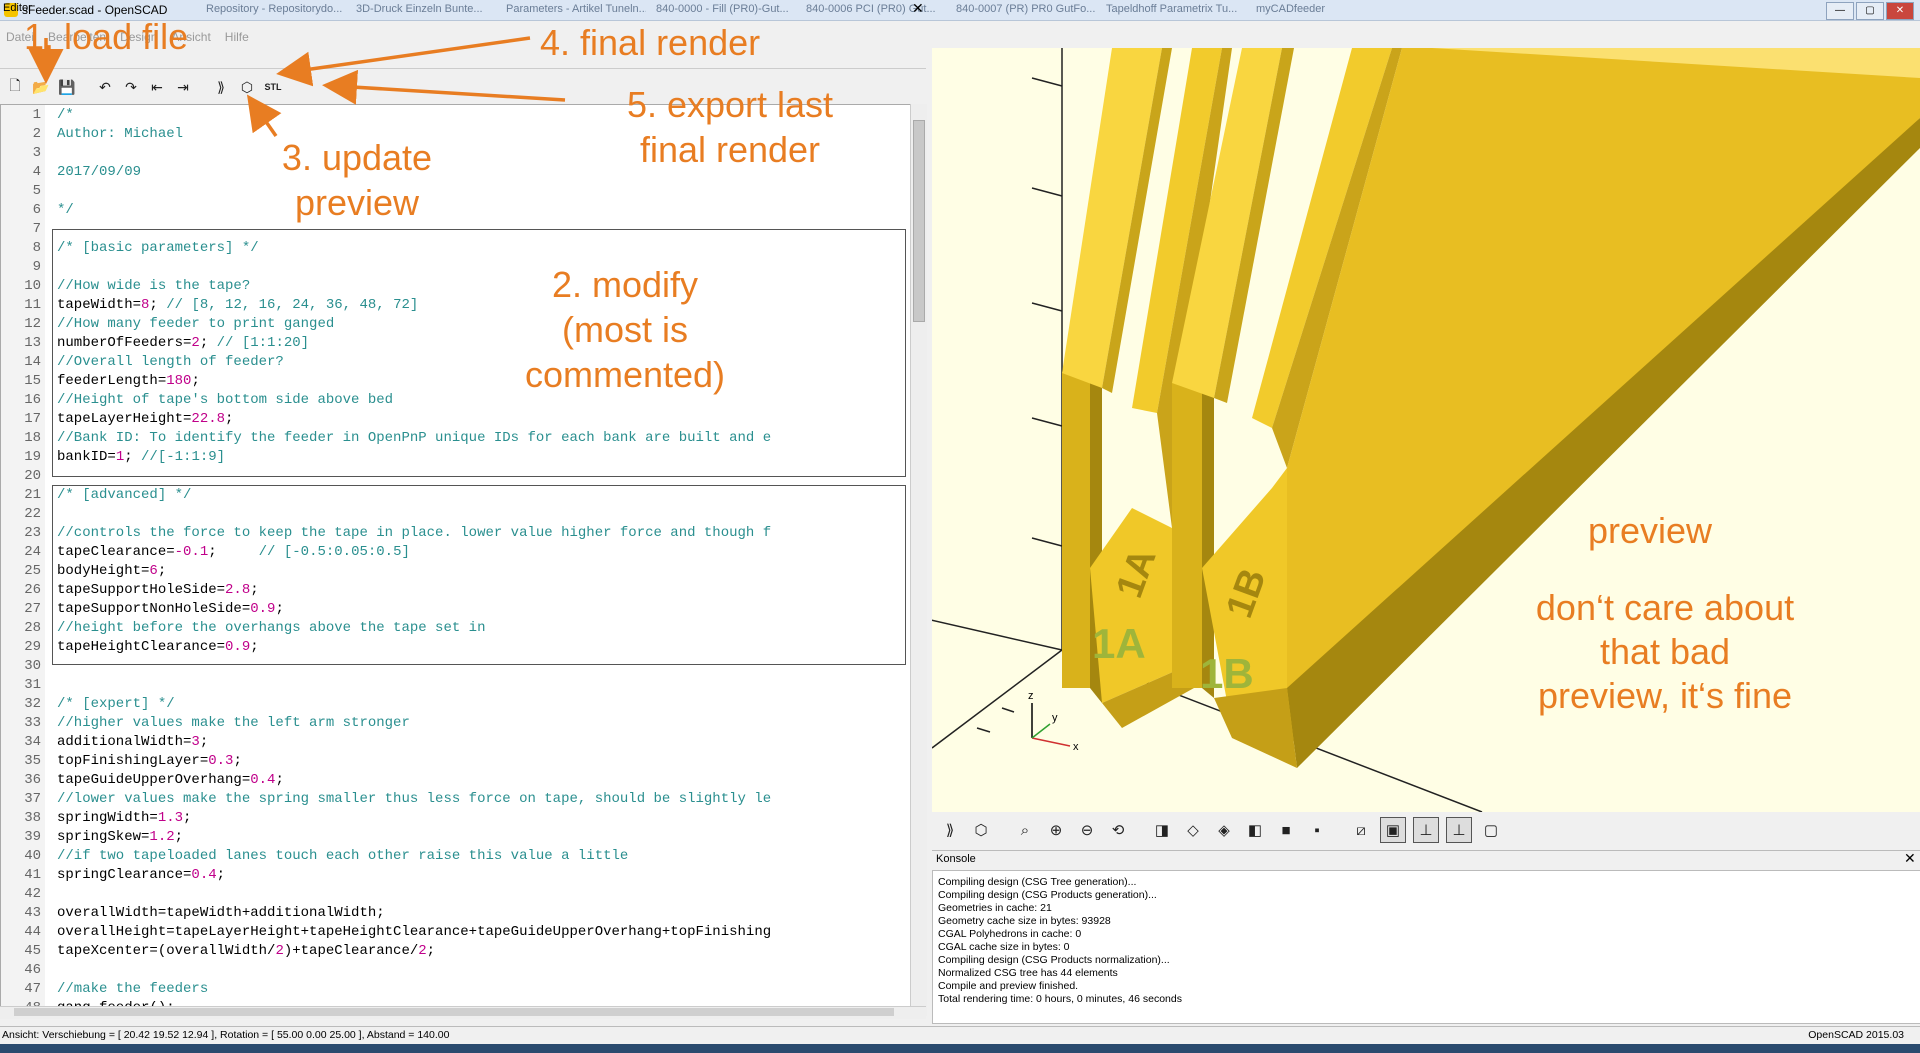 The height and width of the screenshot is (1053, 1920). I want to click on annotation-export-1: 5. export last, so click(730, 104).